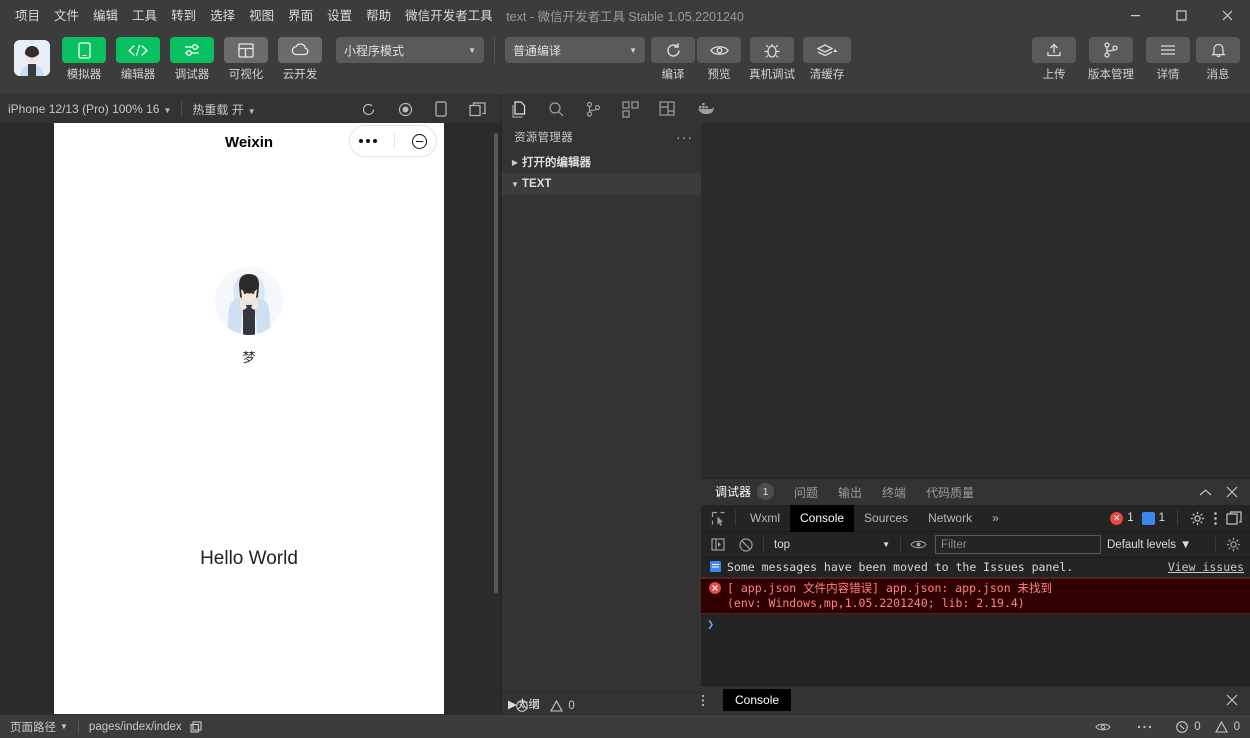  Describe the element at coordinates (950, 492) in the screenshot. I see `panel-tab-code-quality: 代码质量` at that location.